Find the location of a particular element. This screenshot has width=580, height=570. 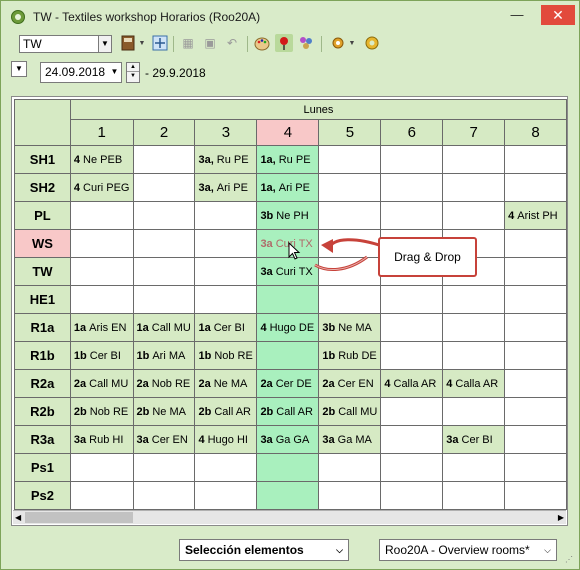

lesson-cell: 1a Aris EN is located at coordinates (101, 327).